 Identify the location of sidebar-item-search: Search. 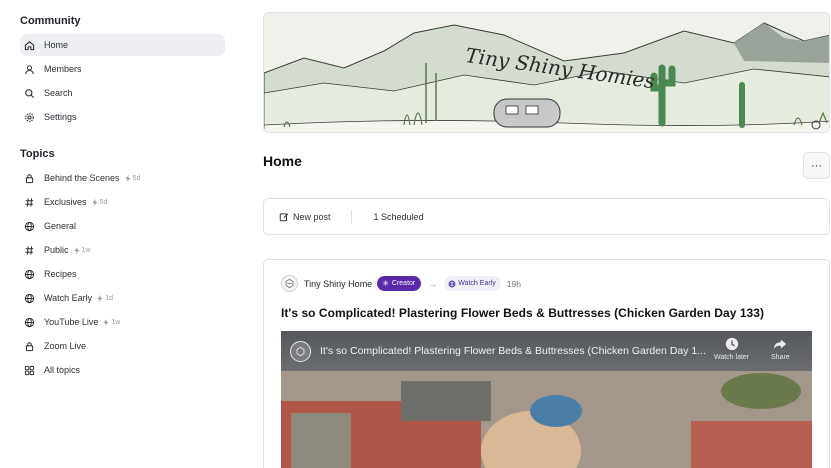
(122, 93).